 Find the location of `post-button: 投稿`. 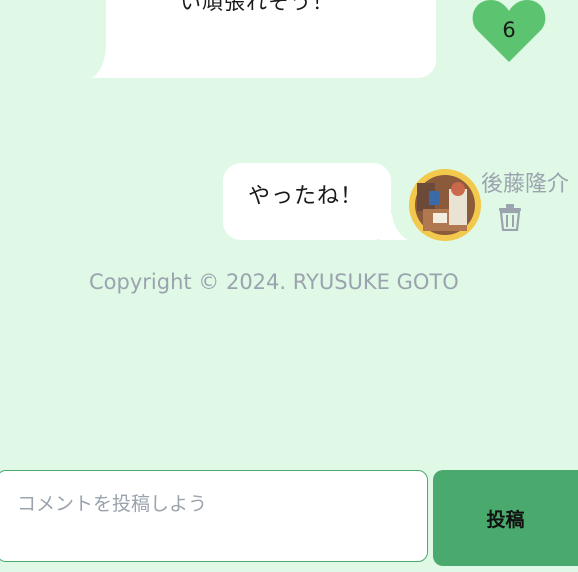

post-button: 投稿 is located at coordinates (505, 518).